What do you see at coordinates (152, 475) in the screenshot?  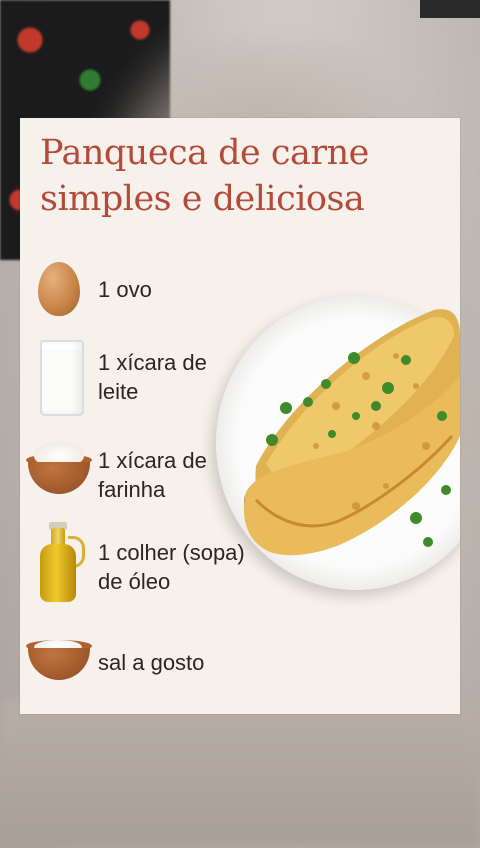 I see `ingredient-label: 1 xícara de farinha` at bounding box center [152, 475].